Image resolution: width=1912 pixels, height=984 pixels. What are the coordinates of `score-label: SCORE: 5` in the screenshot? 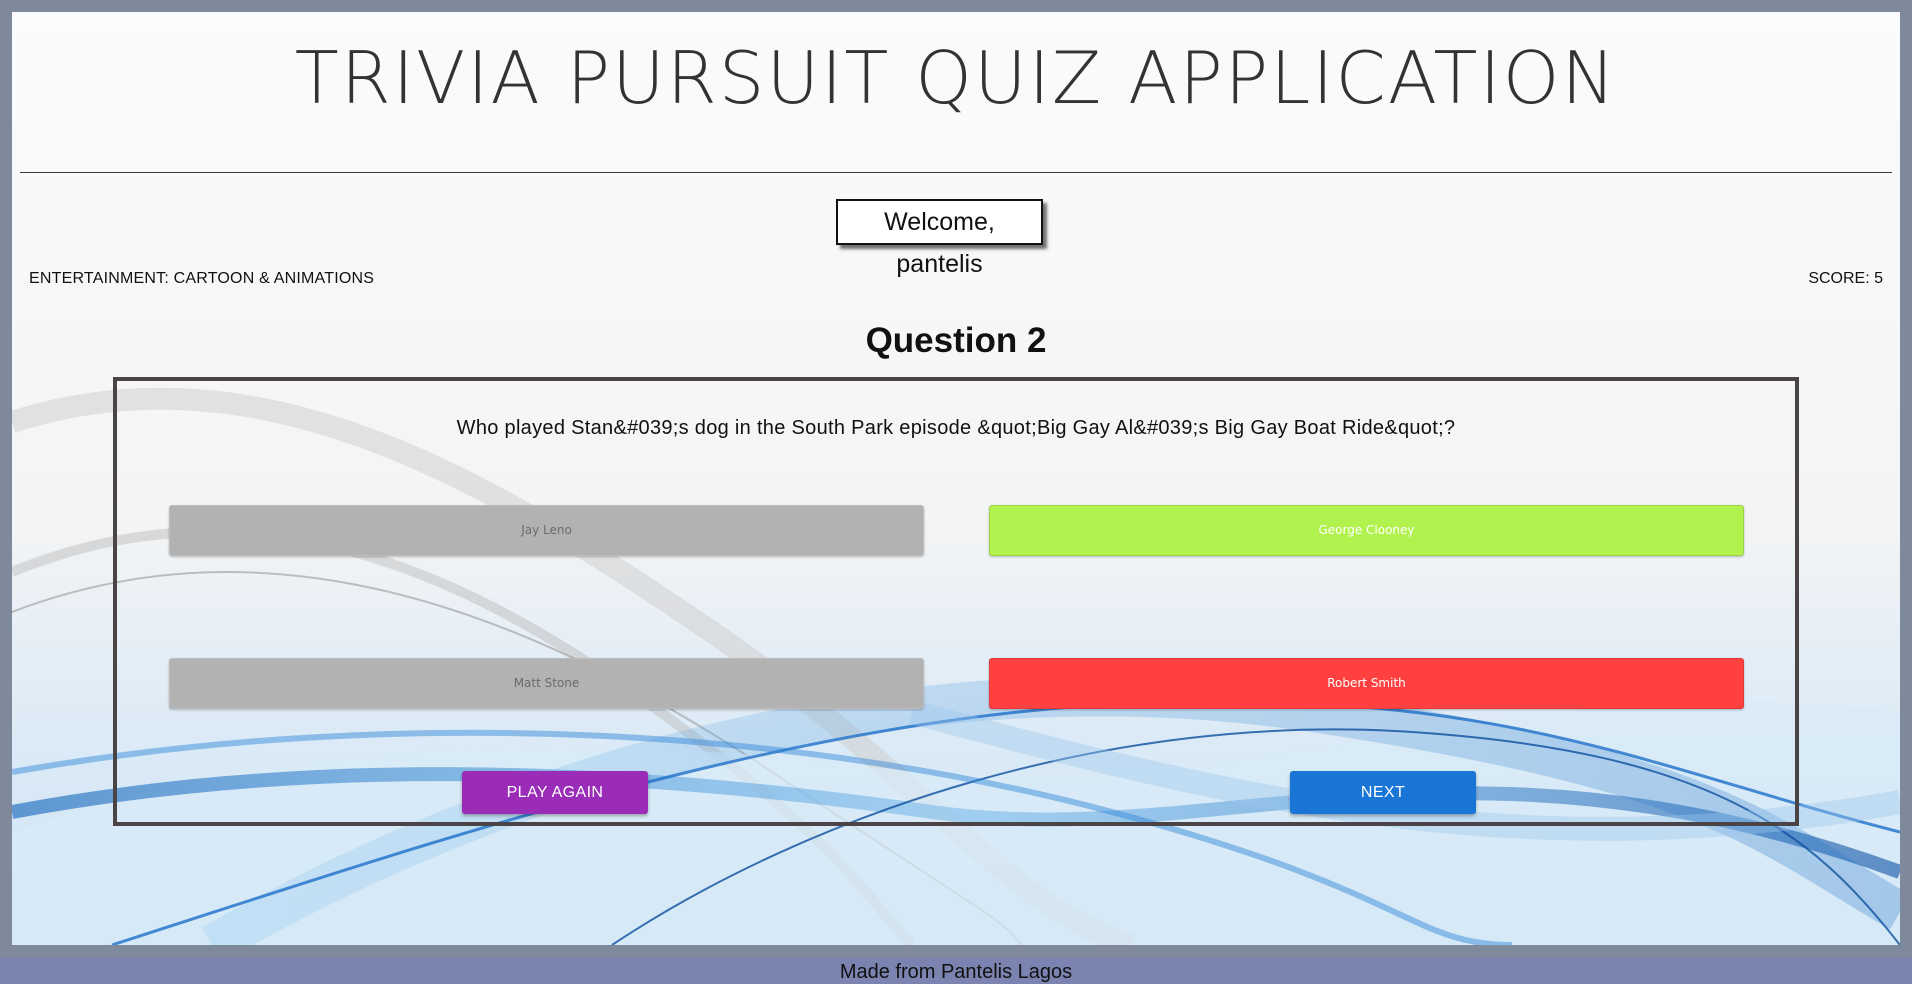 It's located at (1845, 278).